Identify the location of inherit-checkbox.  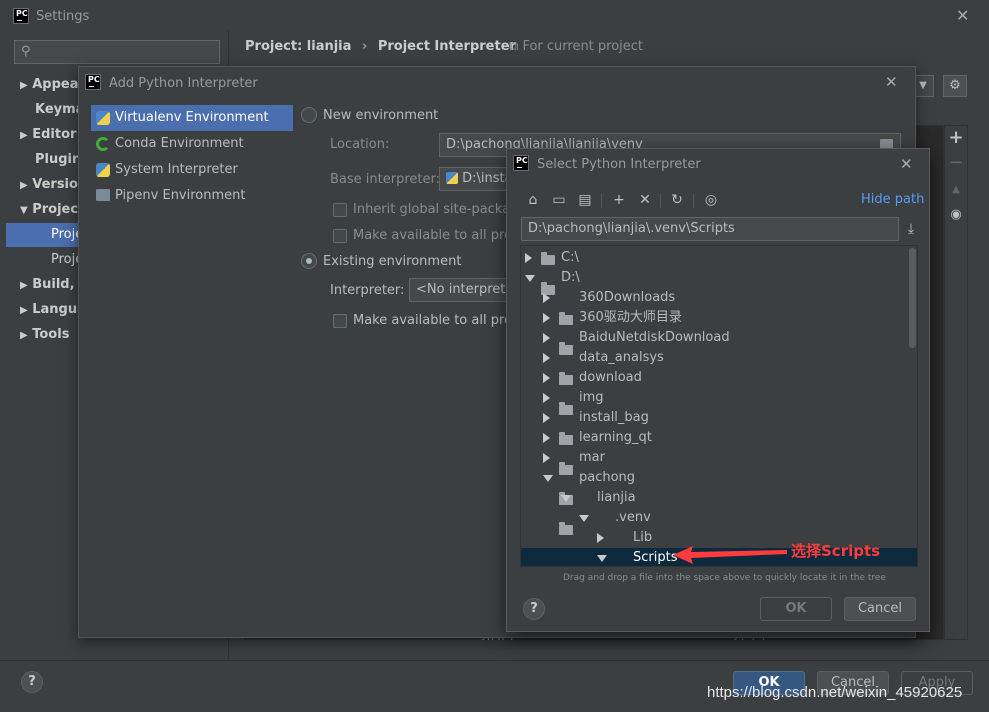
(340, 210).